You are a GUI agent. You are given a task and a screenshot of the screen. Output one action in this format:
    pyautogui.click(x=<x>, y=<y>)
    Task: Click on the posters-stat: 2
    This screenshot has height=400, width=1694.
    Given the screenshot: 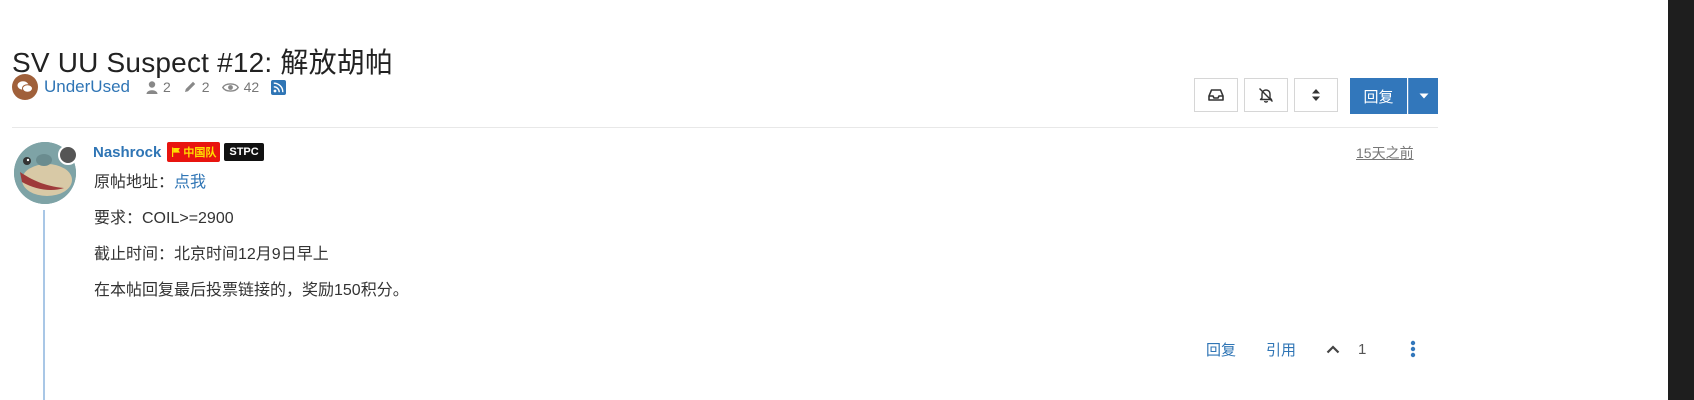 What is the action you would take?
    pyautogui.click(x=158, y=87)
    